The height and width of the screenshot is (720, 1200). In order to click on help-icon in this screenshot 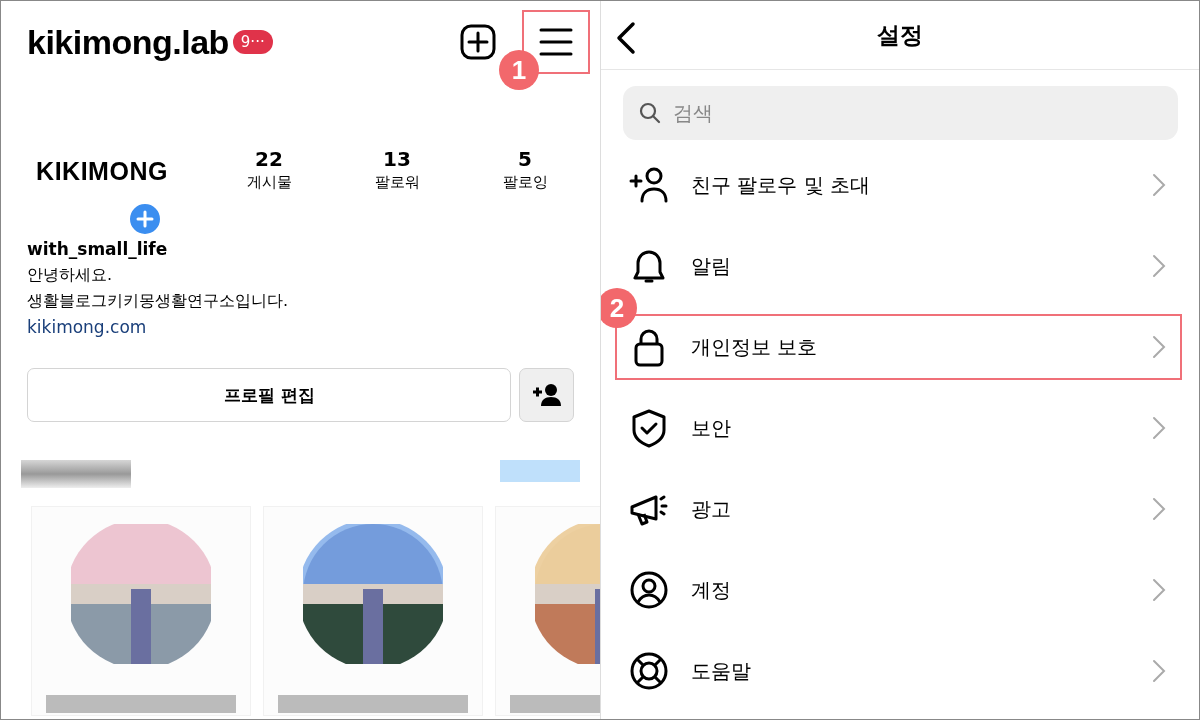, I will do `click(649, 671)`.